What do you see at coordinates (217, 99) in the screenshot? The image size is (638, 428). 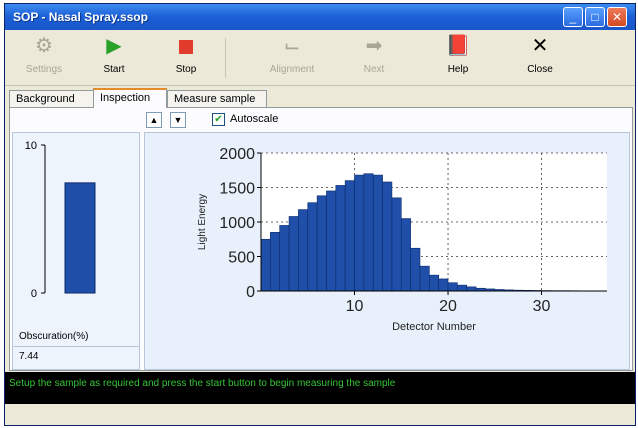 I see `tab-measure-sample: Measure sample` at bounding box center [217, 99].